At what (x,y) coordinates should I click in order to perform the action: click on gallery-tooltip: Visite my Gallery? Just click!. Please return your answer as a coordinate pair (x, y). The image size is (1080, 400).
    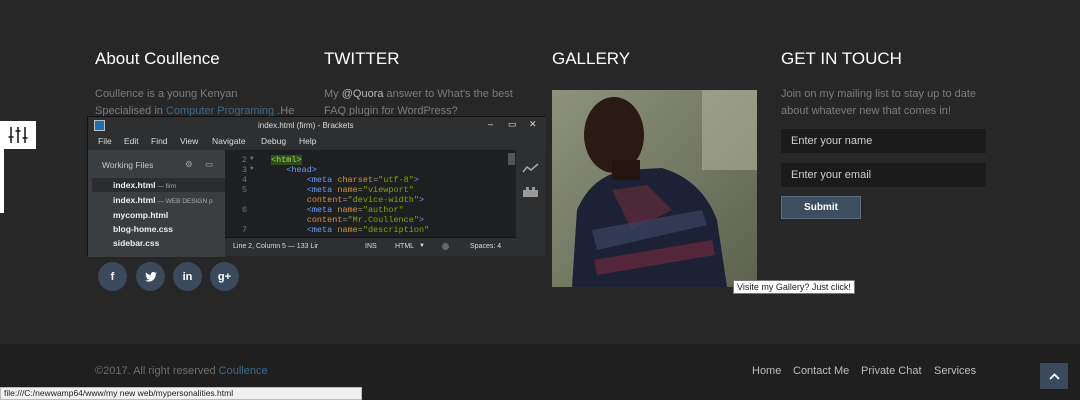
    Looking at the image, I should click on (794, 287).